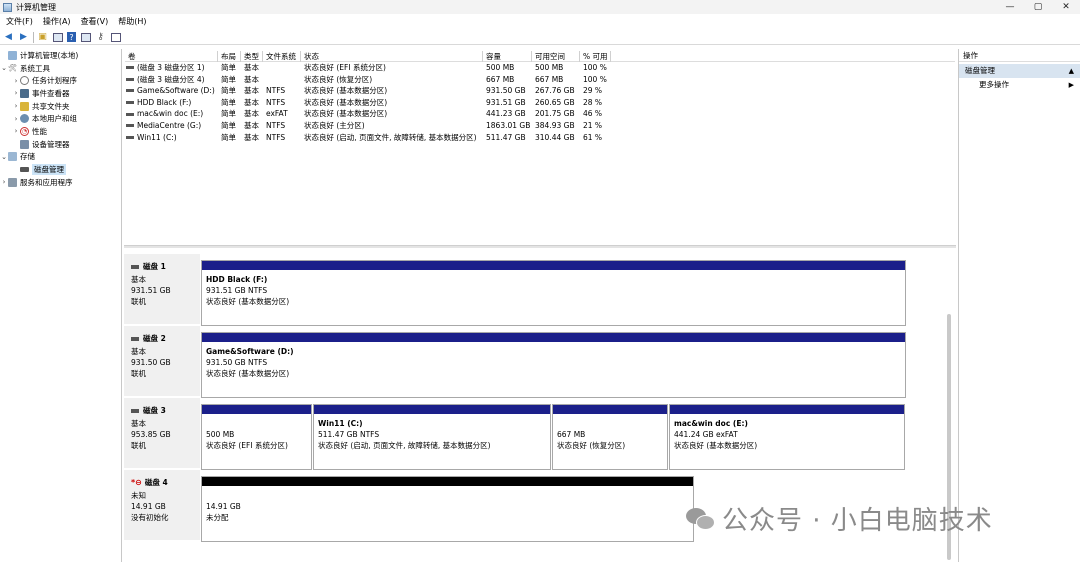 The width and height of the screenshot is (1080, 562). What do you see at coordinates (1066, 7) in the screenshot?
I see `close-button: ✕` at bounding box center [1066, 7].